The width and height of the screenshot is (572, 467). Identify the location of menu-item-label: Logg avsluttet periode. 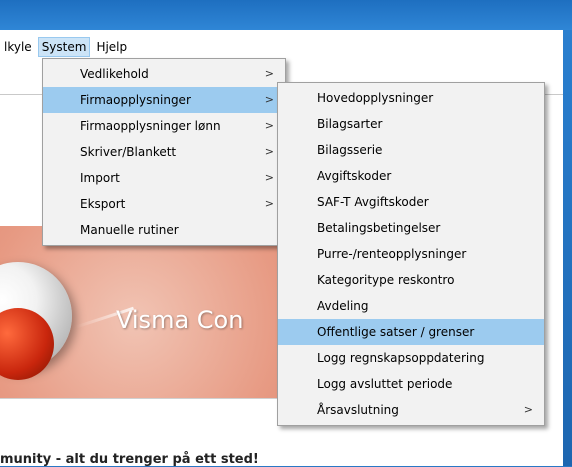
(385, 384).